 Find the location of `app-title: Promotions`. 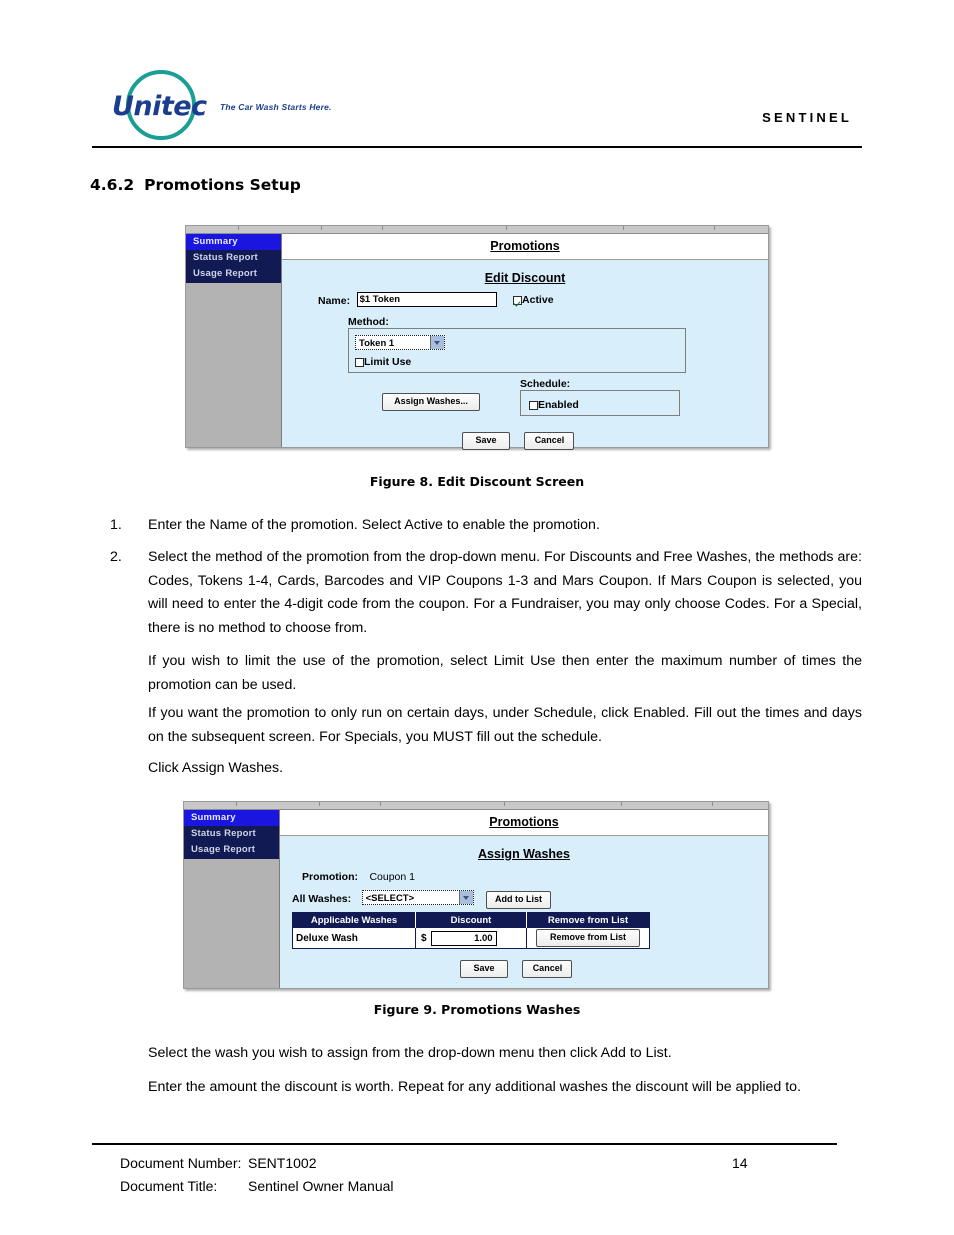

app-title: Promotions is located at coordinates (524, 822).